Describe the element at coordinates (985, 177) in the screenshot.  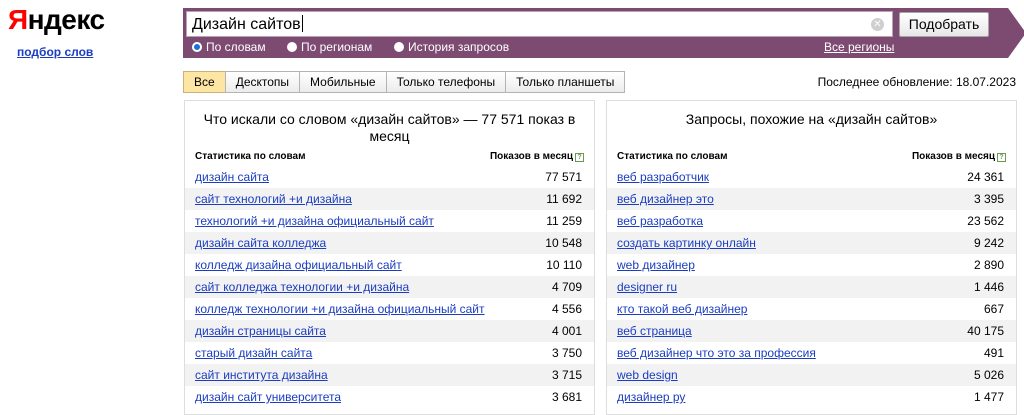
I see `impressions-count: 24 361` at that location.